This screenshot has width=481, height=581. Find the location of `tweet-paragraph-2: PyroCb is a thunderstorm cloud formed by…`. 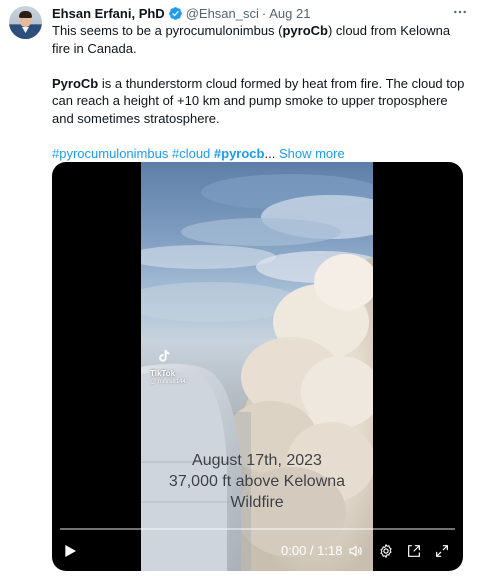

tweet-paragraph-2: PyroCb is a thunderstorm cloud formed by… is located at coordinates (258, 100).